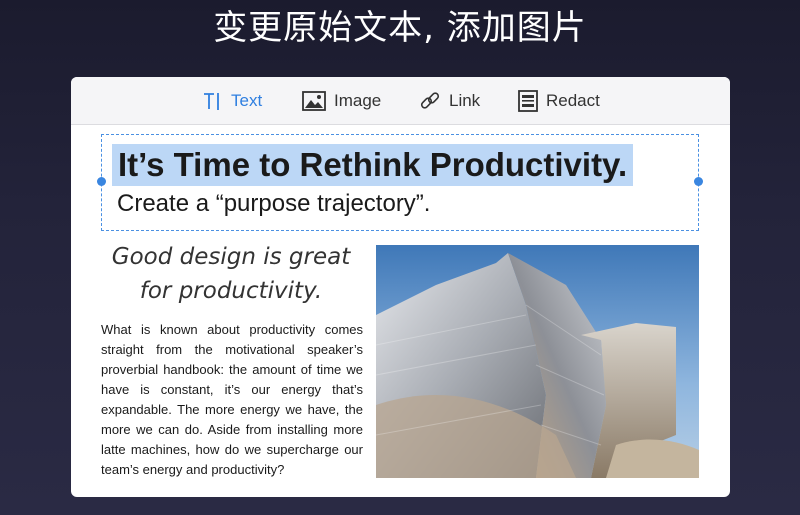 This screenshot has height=515, width=800. I want to click on selection-handle-left, so click(101, 181).